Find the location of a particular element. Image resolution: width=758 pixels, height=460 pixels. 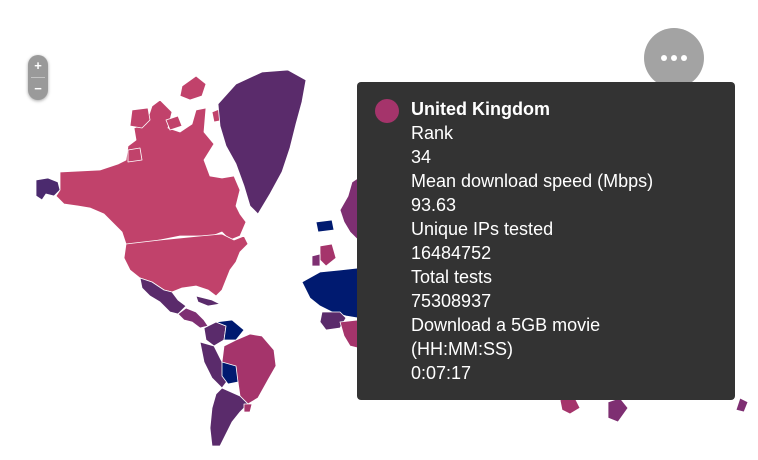

region-ireland is located at coordinates (316, 260).